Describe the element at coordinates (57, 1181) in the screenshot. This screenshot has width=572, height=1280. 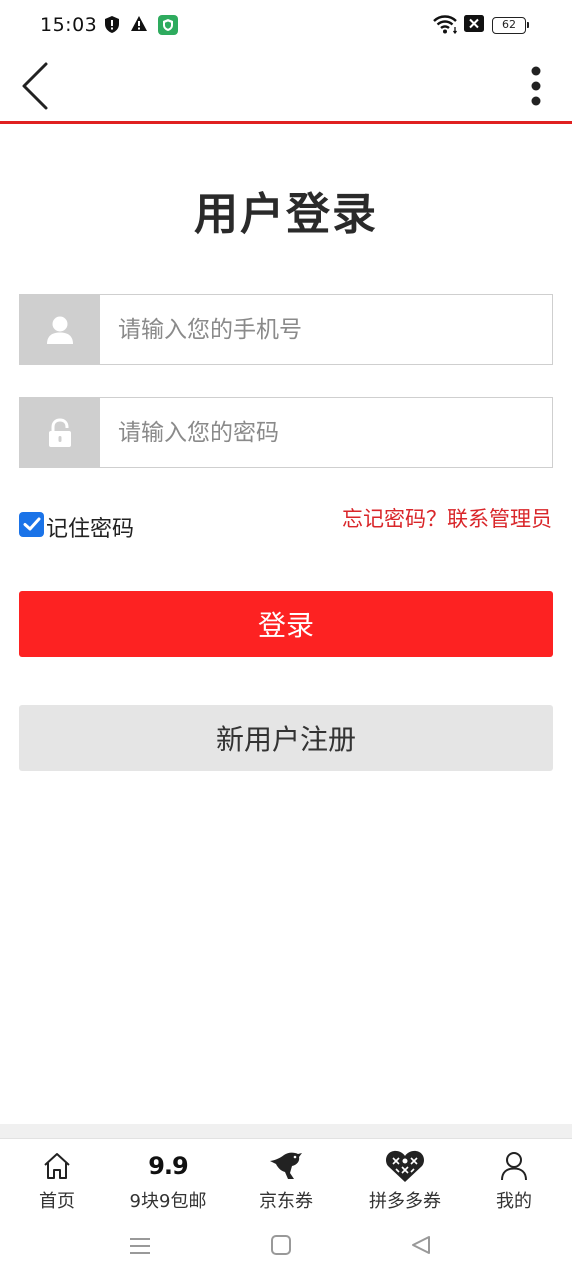
I see `nav-item-home: 首页` at that location.